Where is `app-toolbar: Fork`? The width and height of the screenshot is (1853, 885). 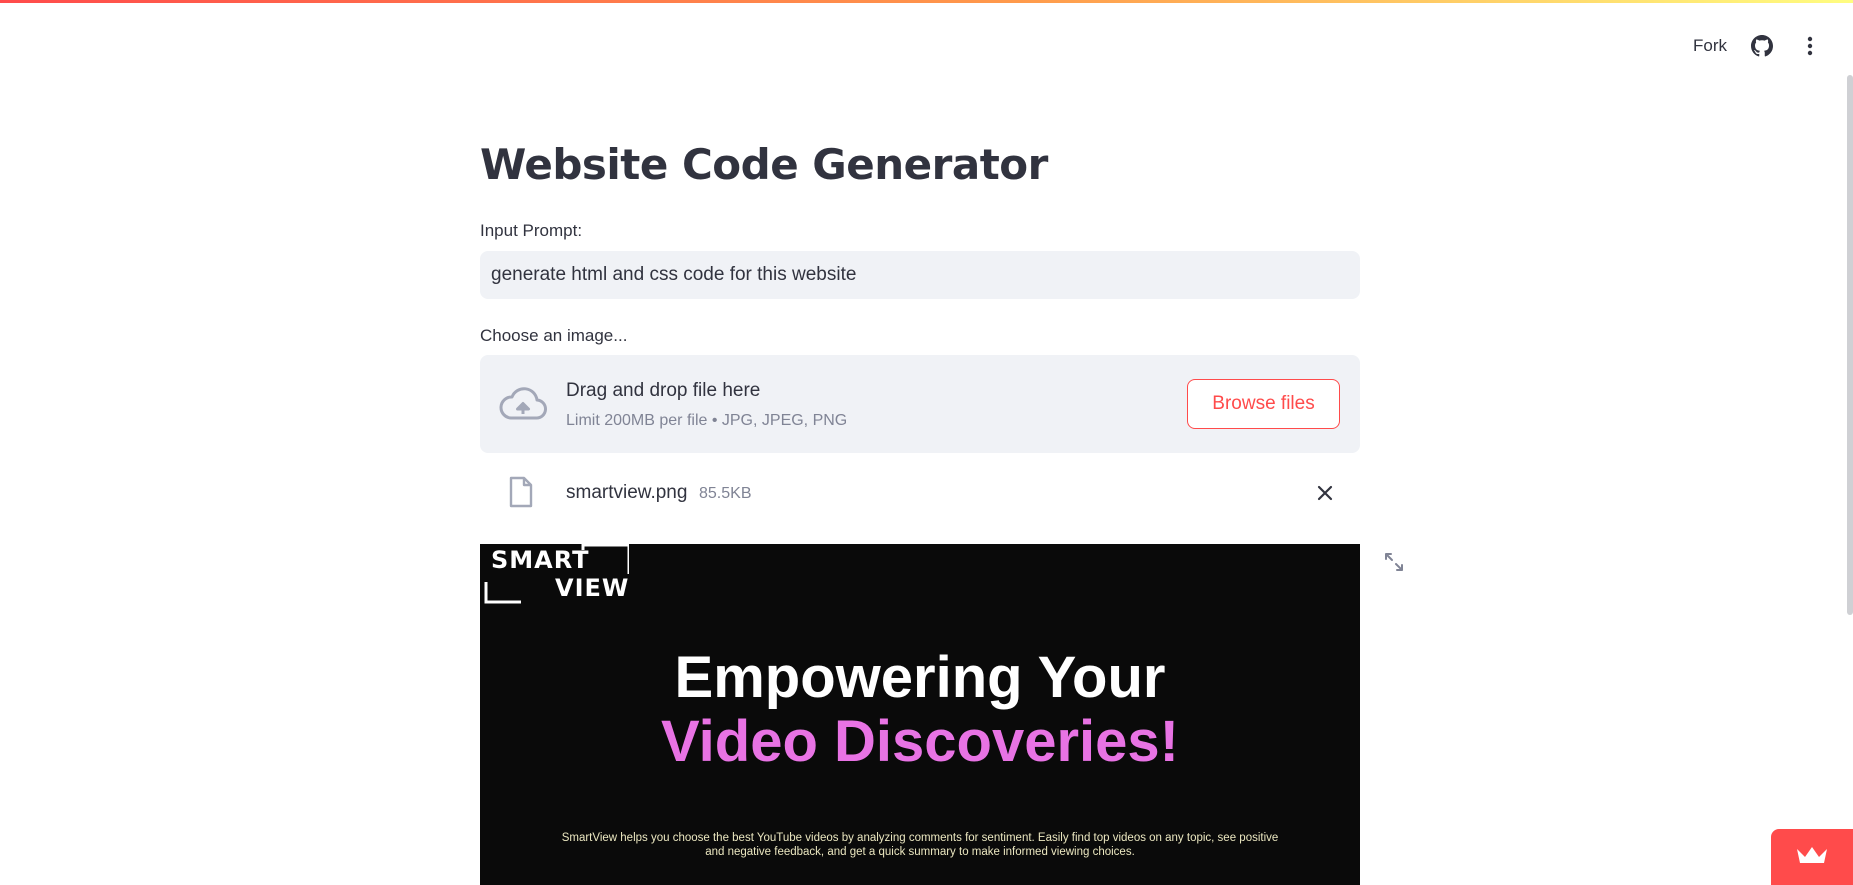 app-toolbar: Fork is located at coordinates (1758, 46).